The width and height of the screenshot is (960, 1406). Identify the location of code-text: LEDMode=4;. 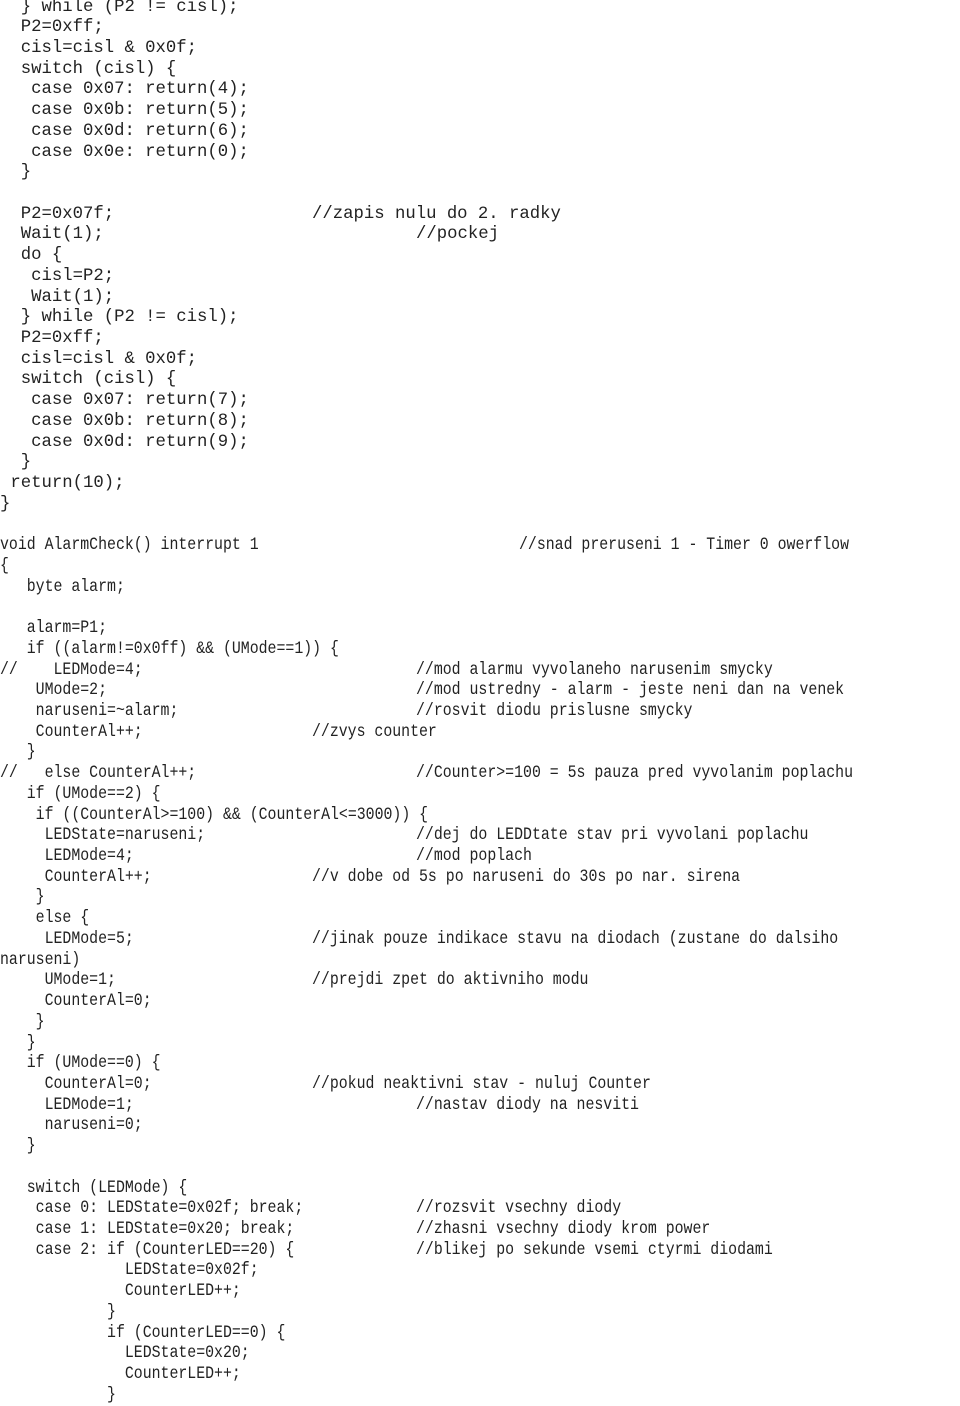
(67, 857).